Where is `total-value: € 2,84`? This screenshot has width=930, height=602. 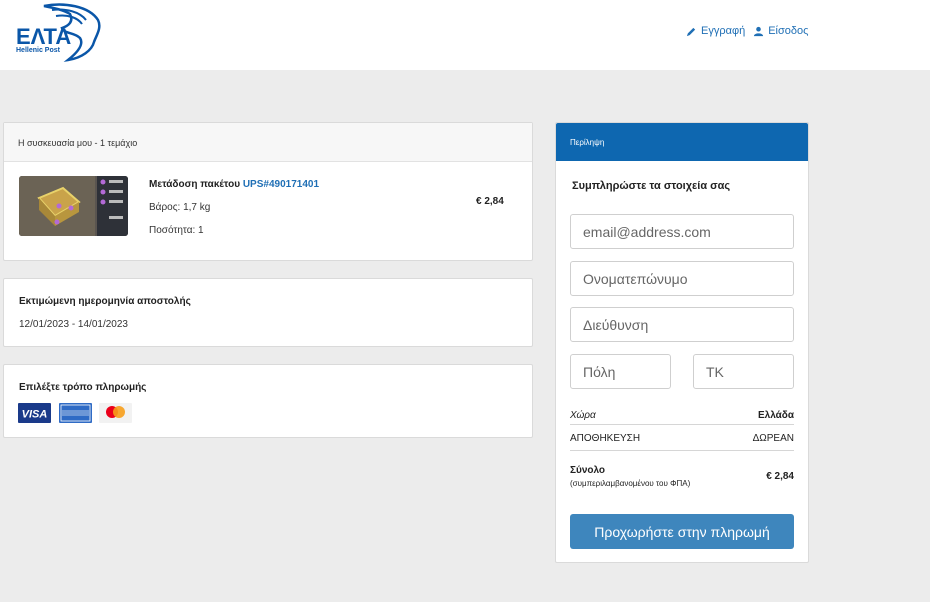 total-value: € 2,84 is located at coordinates (780, 476).